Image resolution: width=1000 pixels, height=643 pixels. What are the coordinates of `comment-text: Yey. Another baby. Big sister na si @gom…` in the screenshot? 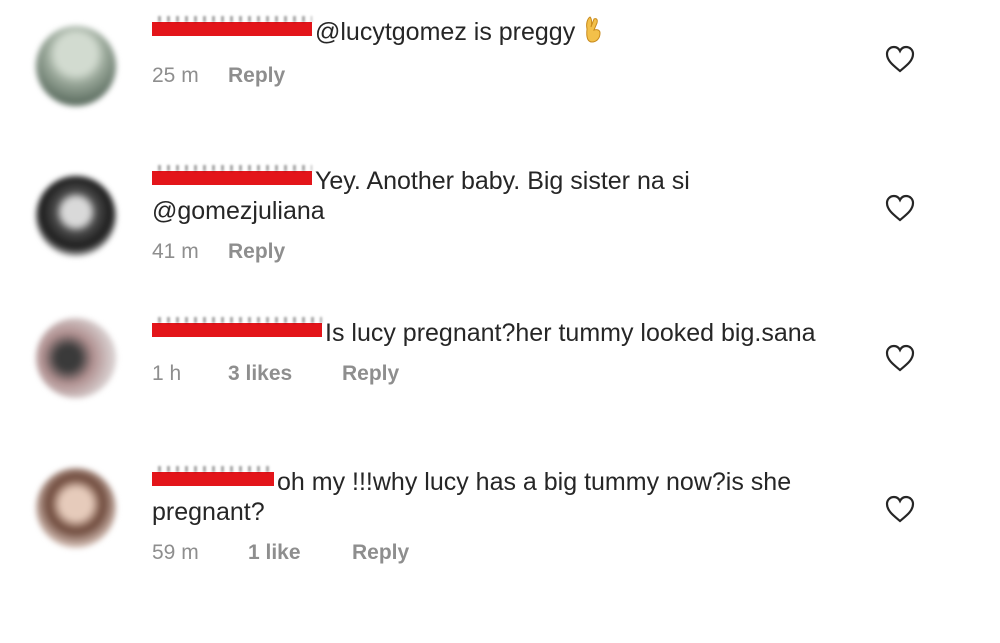 It's located at (432, 196).